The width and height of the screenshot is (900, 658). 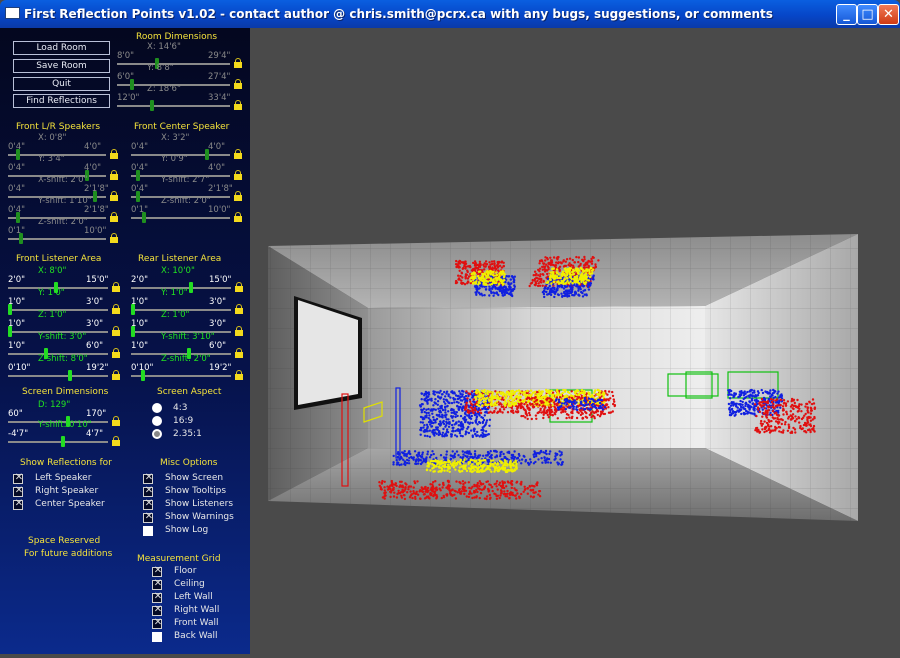 I want to click on save-room-button: Save Room, so click(x=61, y=66).